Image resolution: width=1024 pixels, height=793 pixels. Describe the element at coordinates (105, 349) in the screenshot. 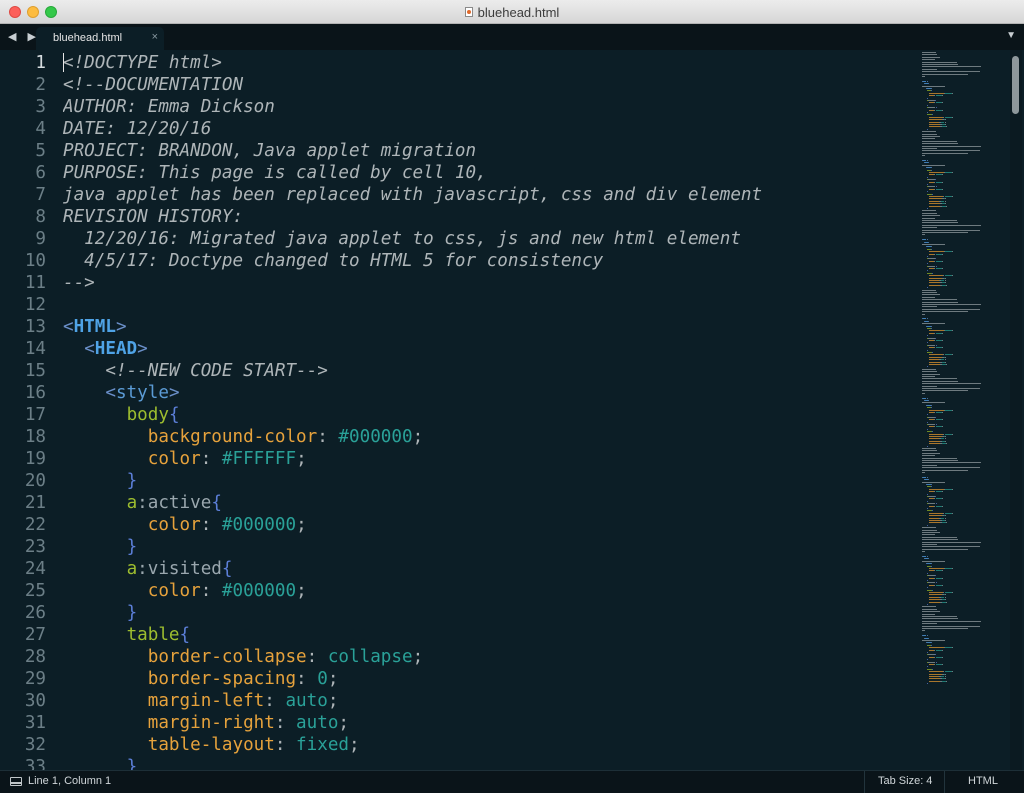

I see `code-line: <HEAD>` at that location.